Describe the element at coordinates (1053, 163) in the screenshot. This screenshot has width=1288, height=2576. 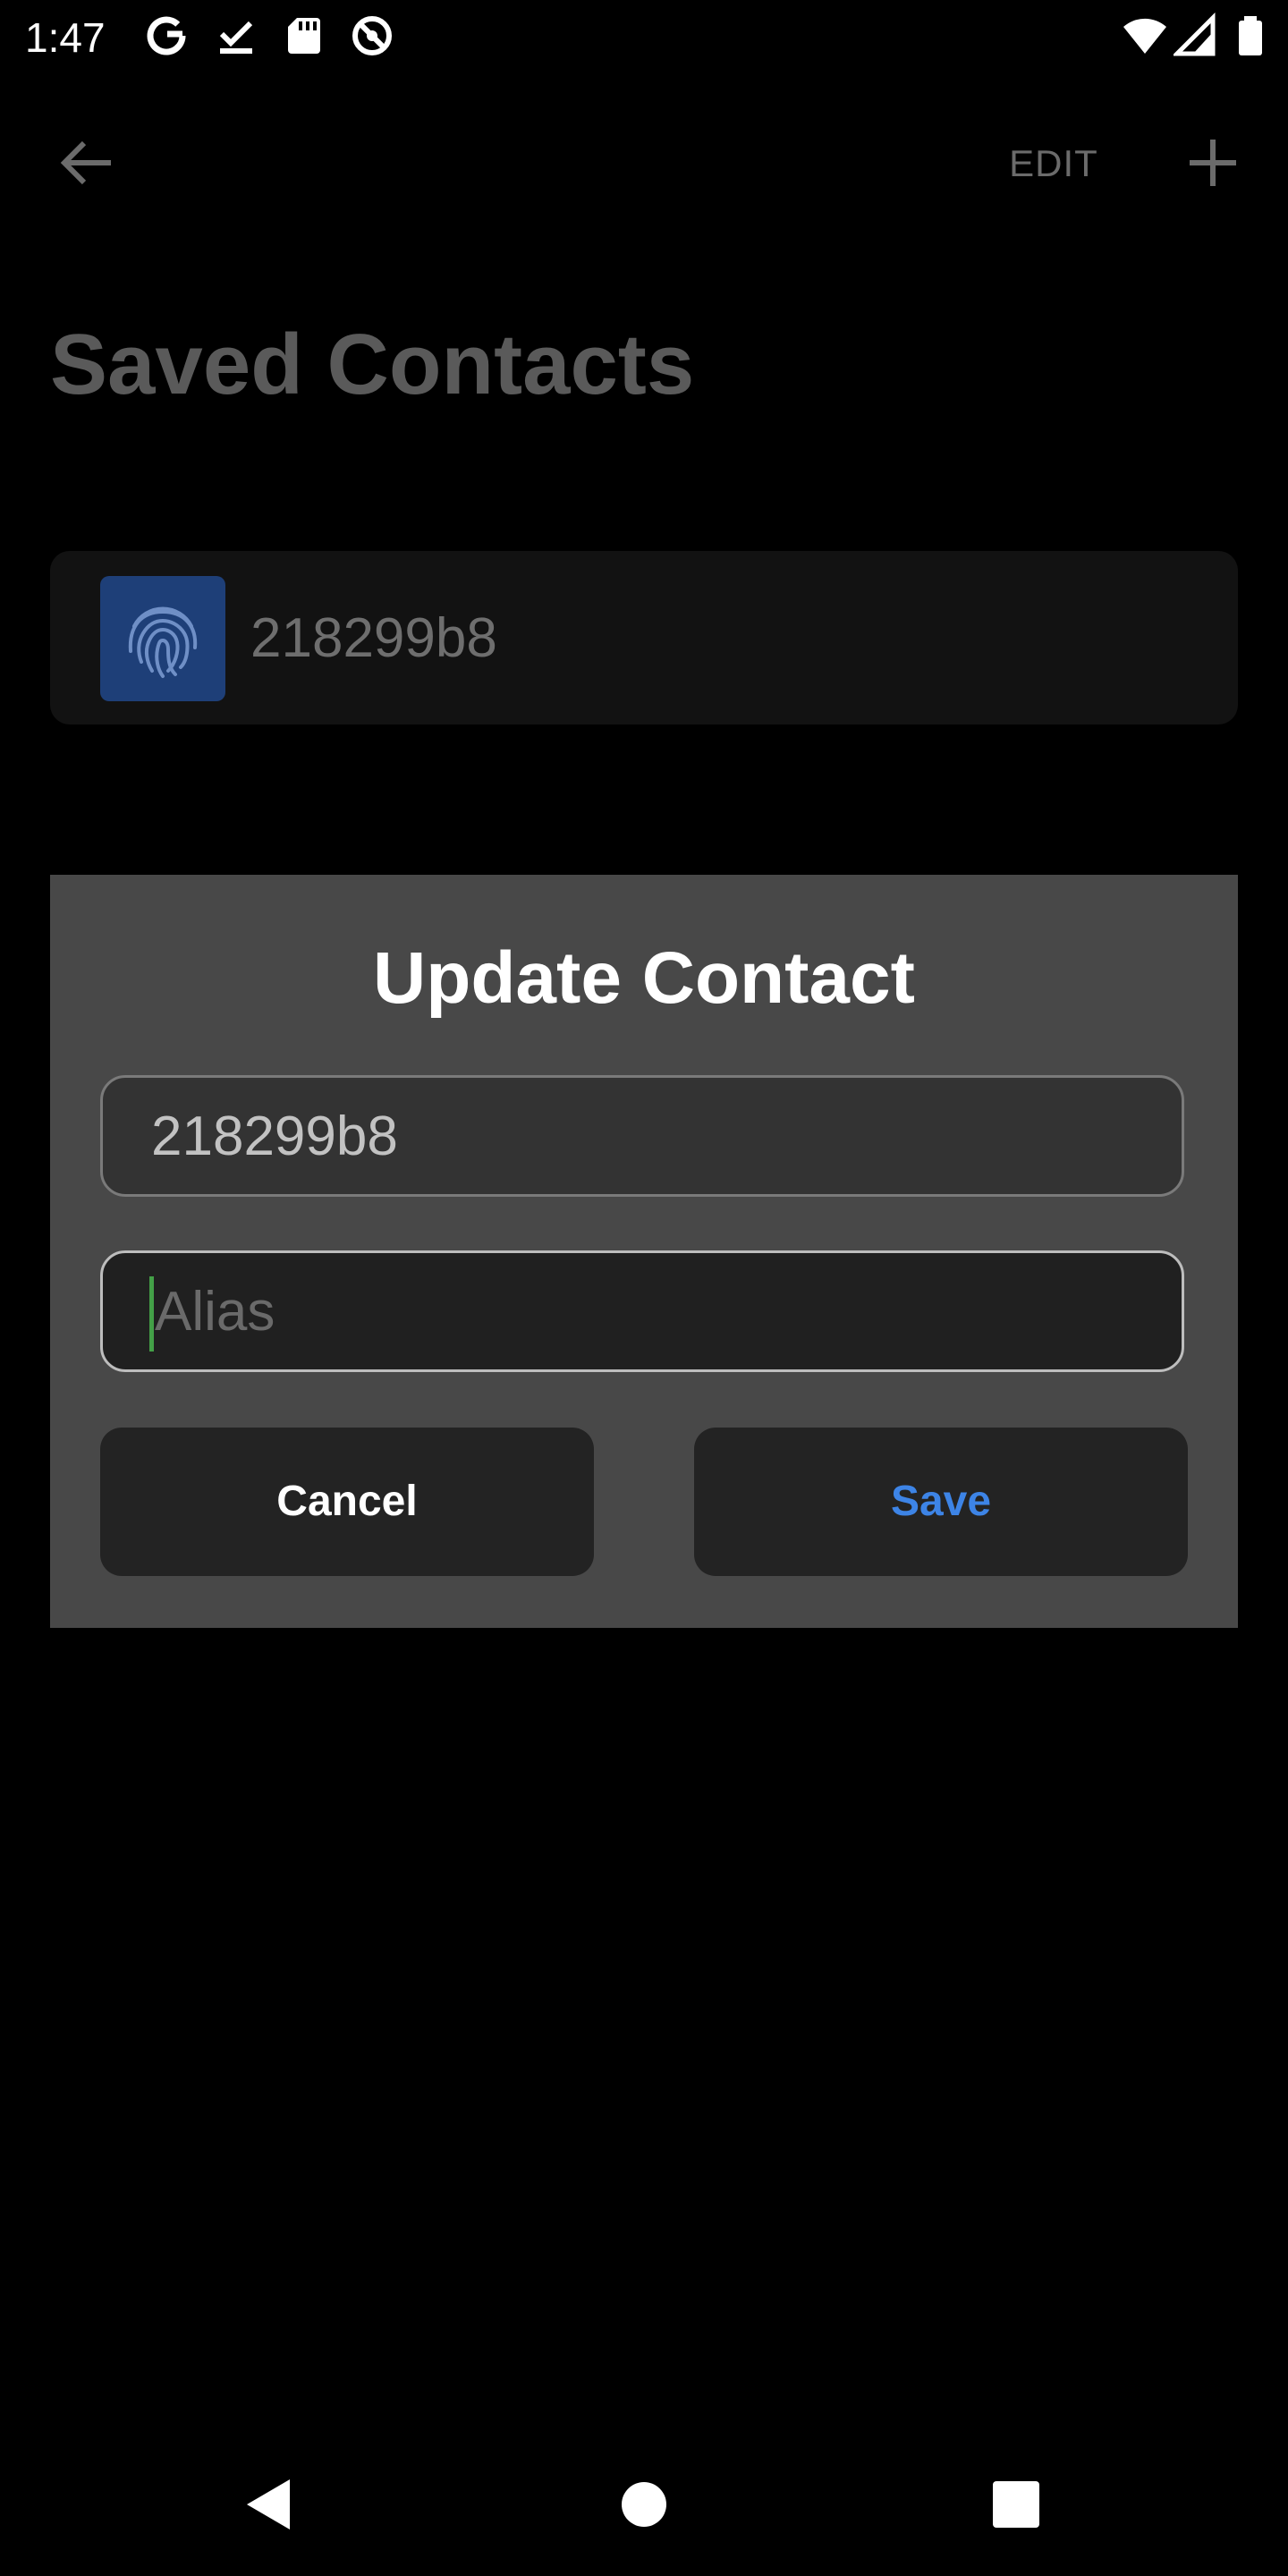
I see `edit-button: EDIT` at that location.